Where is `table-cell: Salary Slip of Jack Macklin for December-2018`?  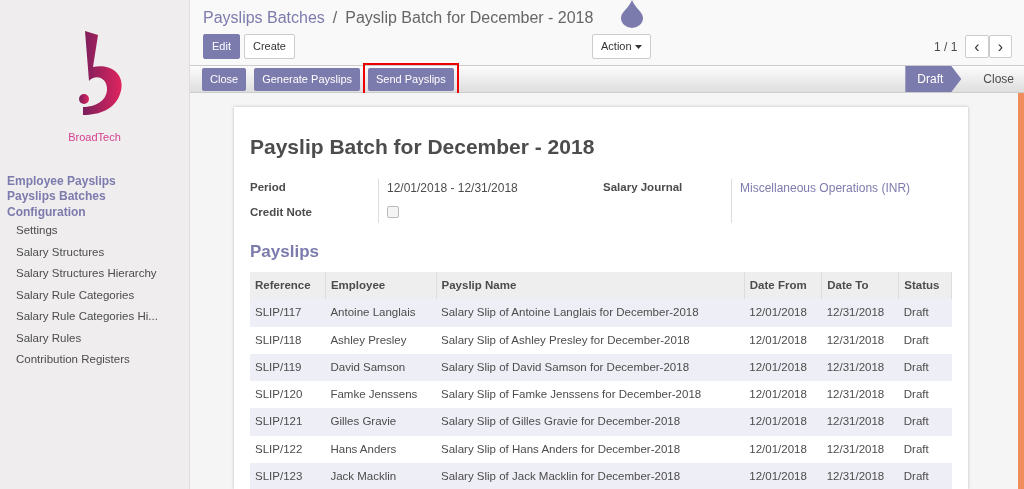
table-cell: Salary Slip of Jack Macklin for December-2018 is located at coordinates (590, 475).